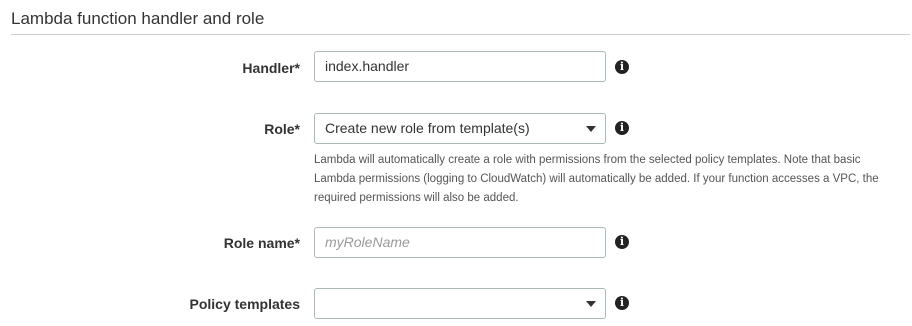  What do you see at coordinates (427, 128) in the screenshot?
I see `role-select-value: Create new role from template(s)` at bounding box center [427, 128].